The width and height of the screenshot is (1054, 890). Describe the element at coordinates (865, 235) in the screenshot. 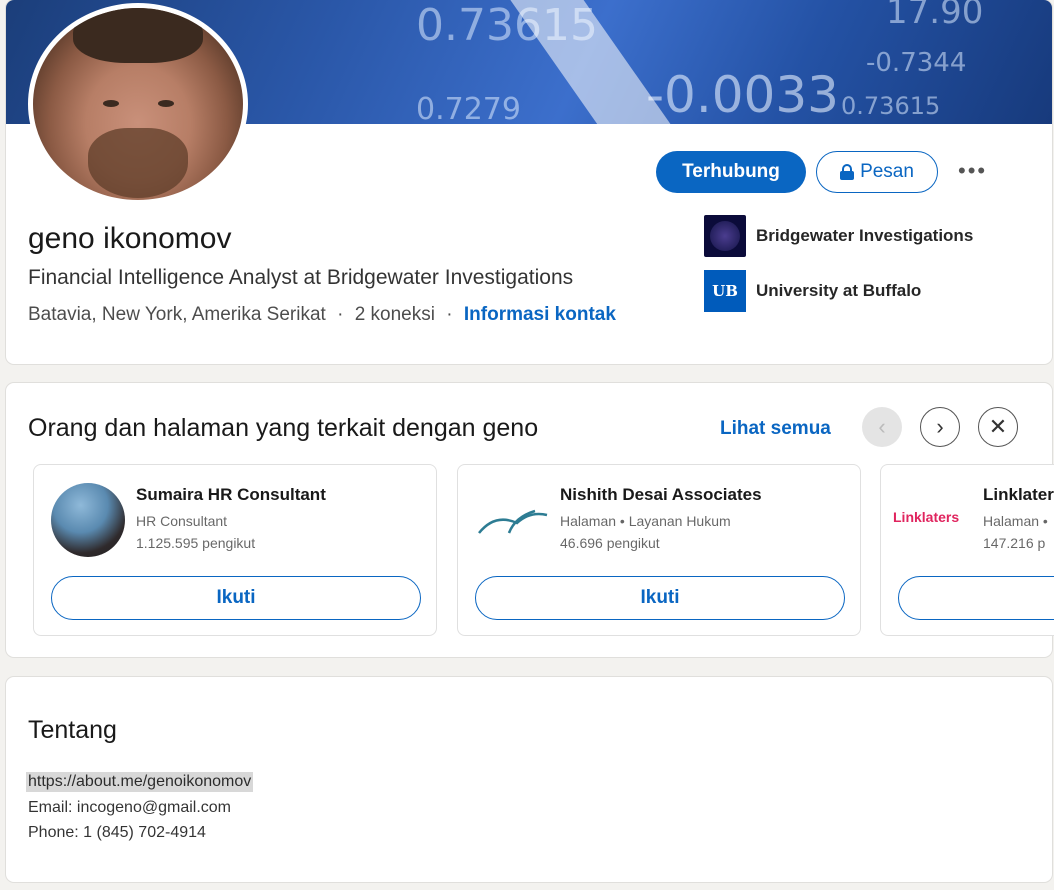

I see `affiliation-name: Bridgewater Investigations` at that location.